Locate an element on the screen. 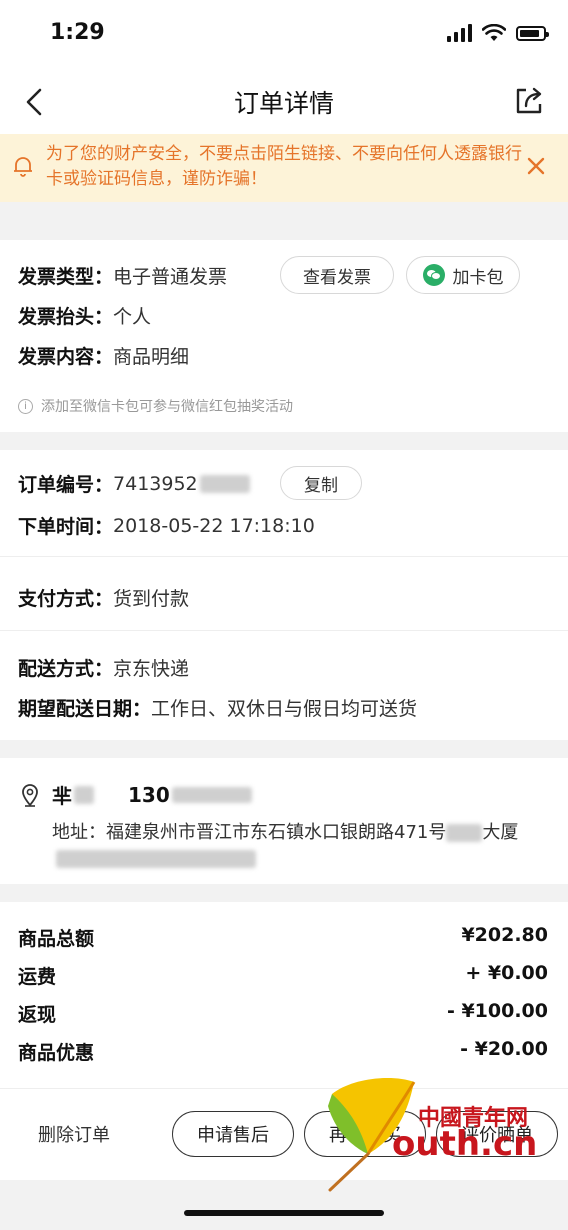 This screenshot has height=1230, width=568. invoice-content-row: 发票内容： 商品明细 is located at coordinates (103, 355).